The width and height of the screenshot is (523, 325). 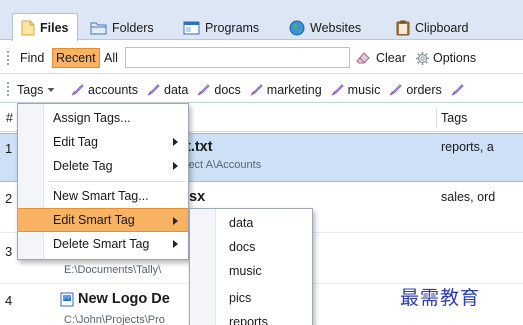 I want to click on tag-partial, so click(x=457, y=89).